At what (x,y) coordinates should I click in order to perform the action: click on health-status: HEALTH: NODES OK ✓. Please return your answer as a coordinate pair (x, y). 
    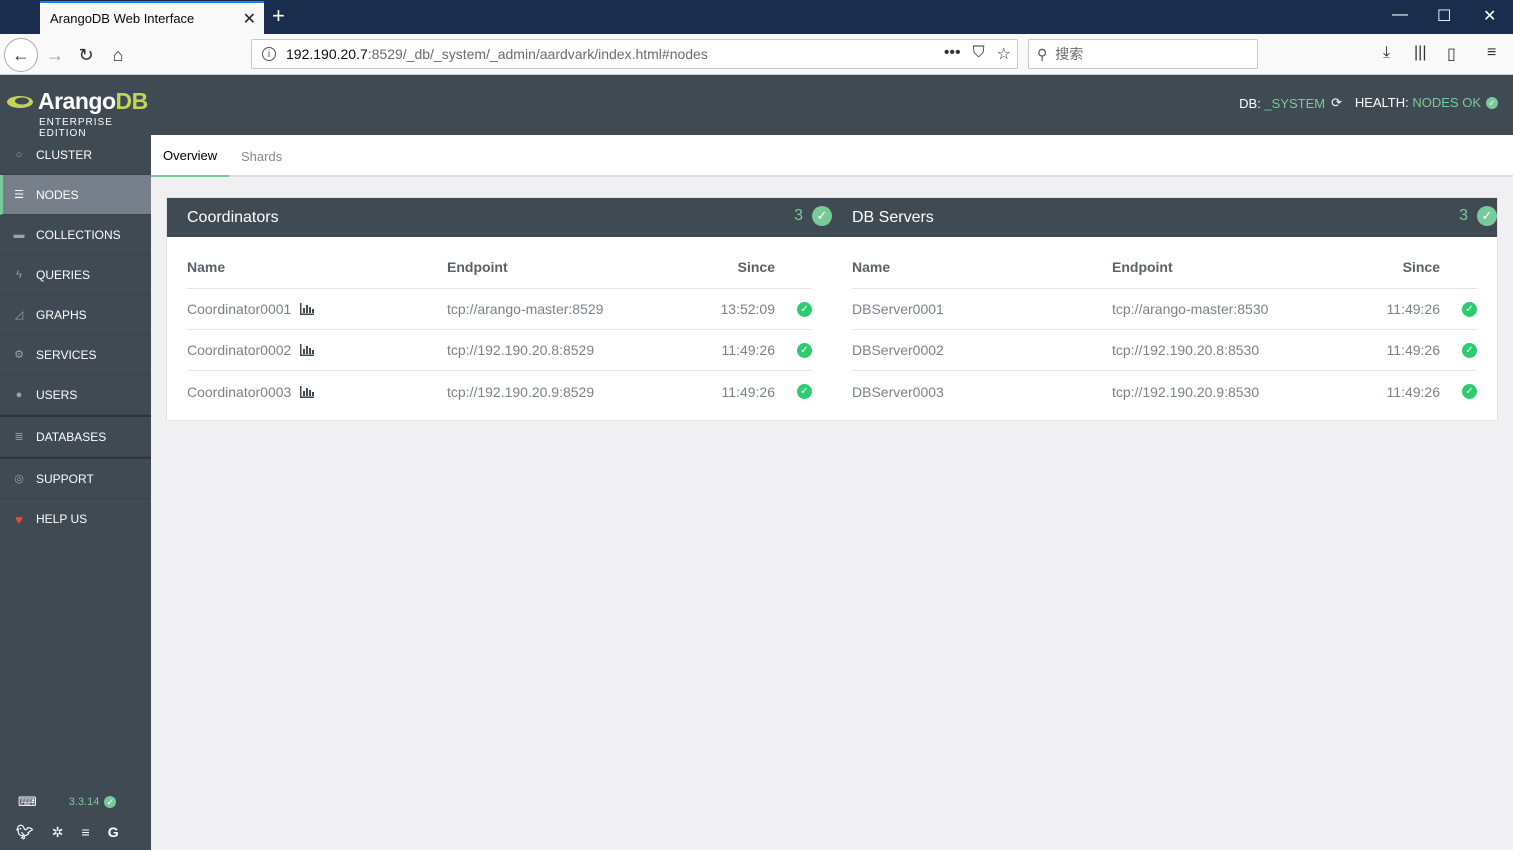
    Looking at the image, I should click on (1426, 102).